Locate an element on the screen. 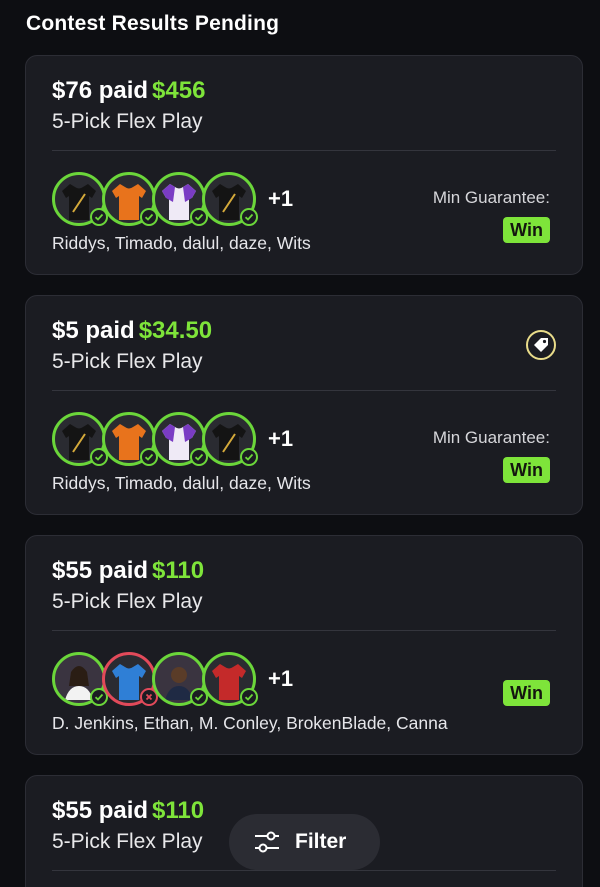  entry-paid: $5 paid is located at coordinates (93, 330).